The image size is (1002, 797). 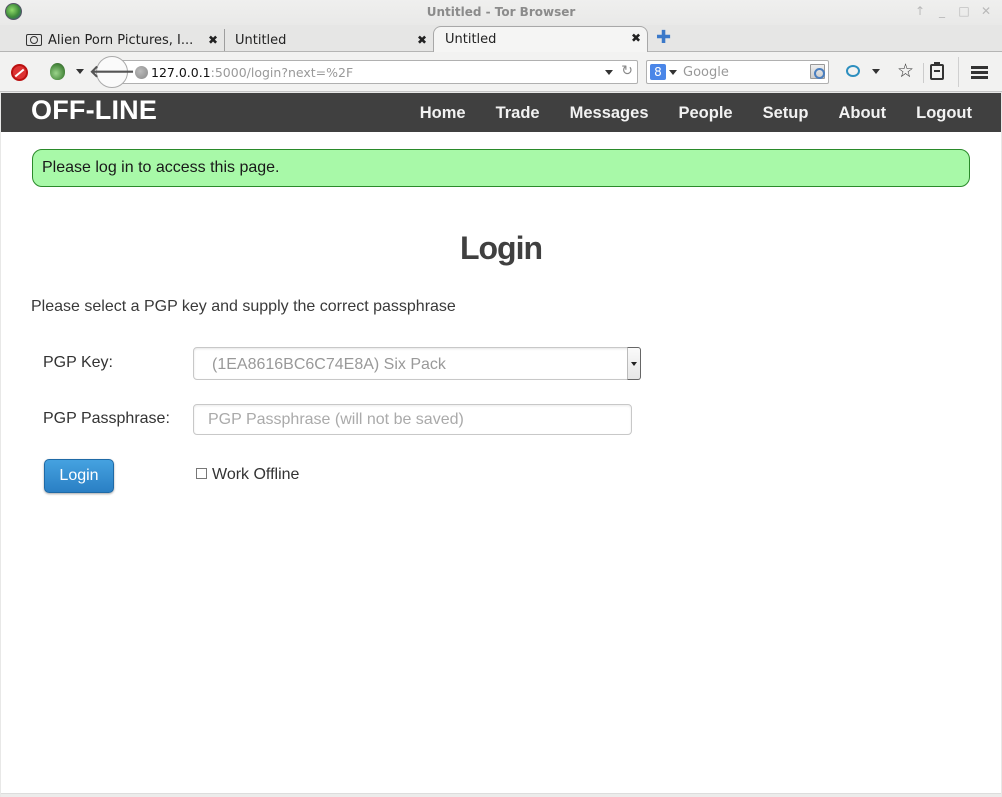 What do you see at coordinates (627, 71) in the screenshot?
I see `reload-icon: ↻` at bounding box center [627, 71].